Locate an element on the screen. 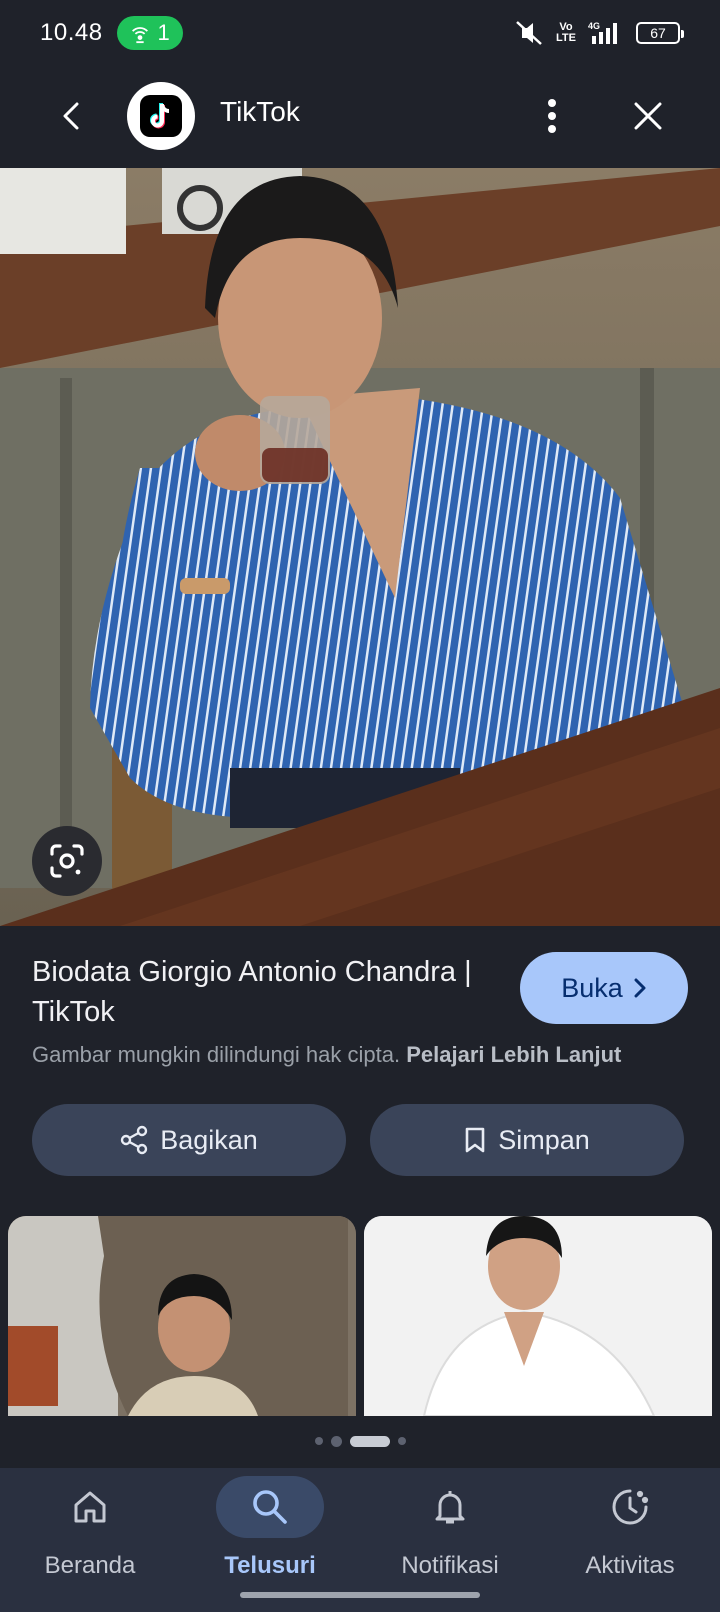 The image size is (720, 1612). bottom-navigation: Beranda Telusuri Notifikasi Aktivitas is located at coordinates (360, 1540).